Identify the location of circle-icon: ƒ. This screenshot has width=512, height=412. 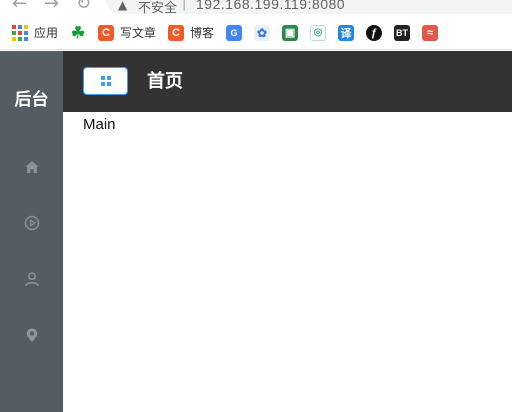
(374, 32).